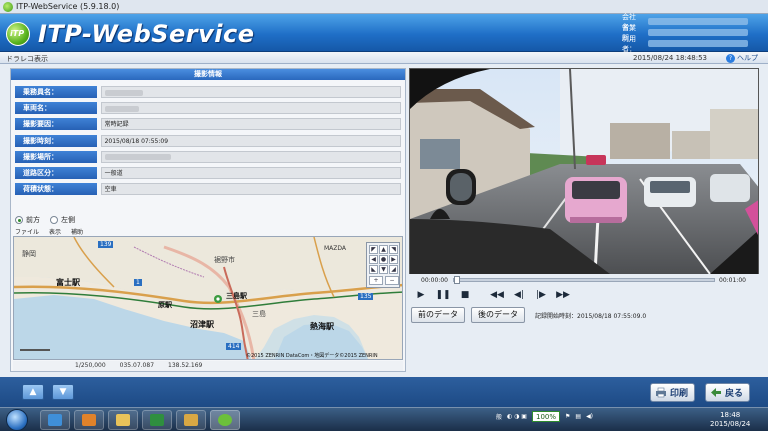 This screenshot has height=431, width=768. Describe the element at coordinates (19, 220) in the screenshot. I see `radio-front-indicator` at that location.